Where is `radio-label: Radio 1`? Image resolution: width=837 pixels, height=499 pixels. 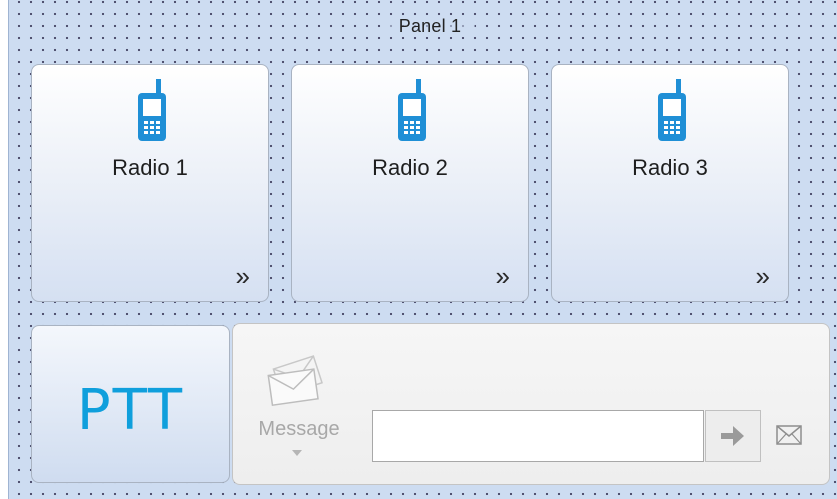 radio-label: Radio 1 is located at coordinates (150, 167).